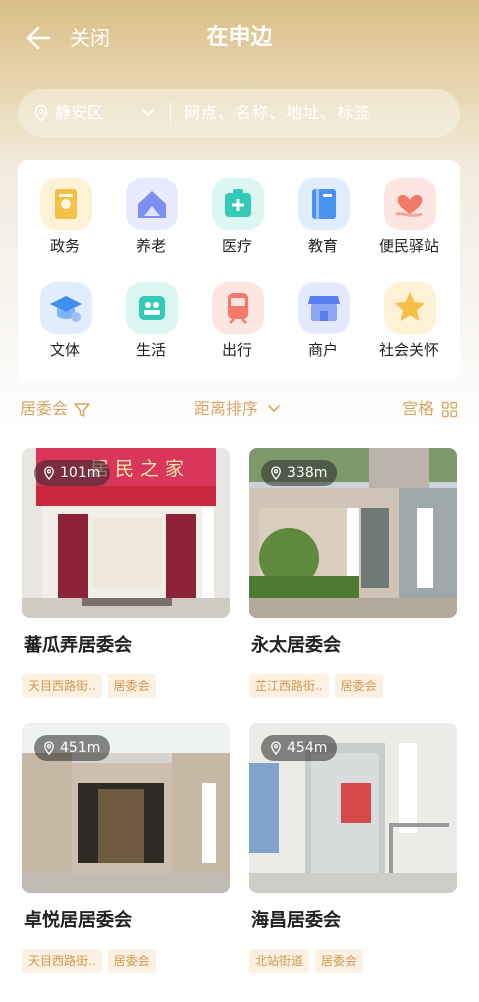 Image resolution: width=479 pixels, height=1002 pixels. What do you see at coordinates (64, 350) in the screenshot?
I see `category-label: 文体` at bounding box center [64, 350].